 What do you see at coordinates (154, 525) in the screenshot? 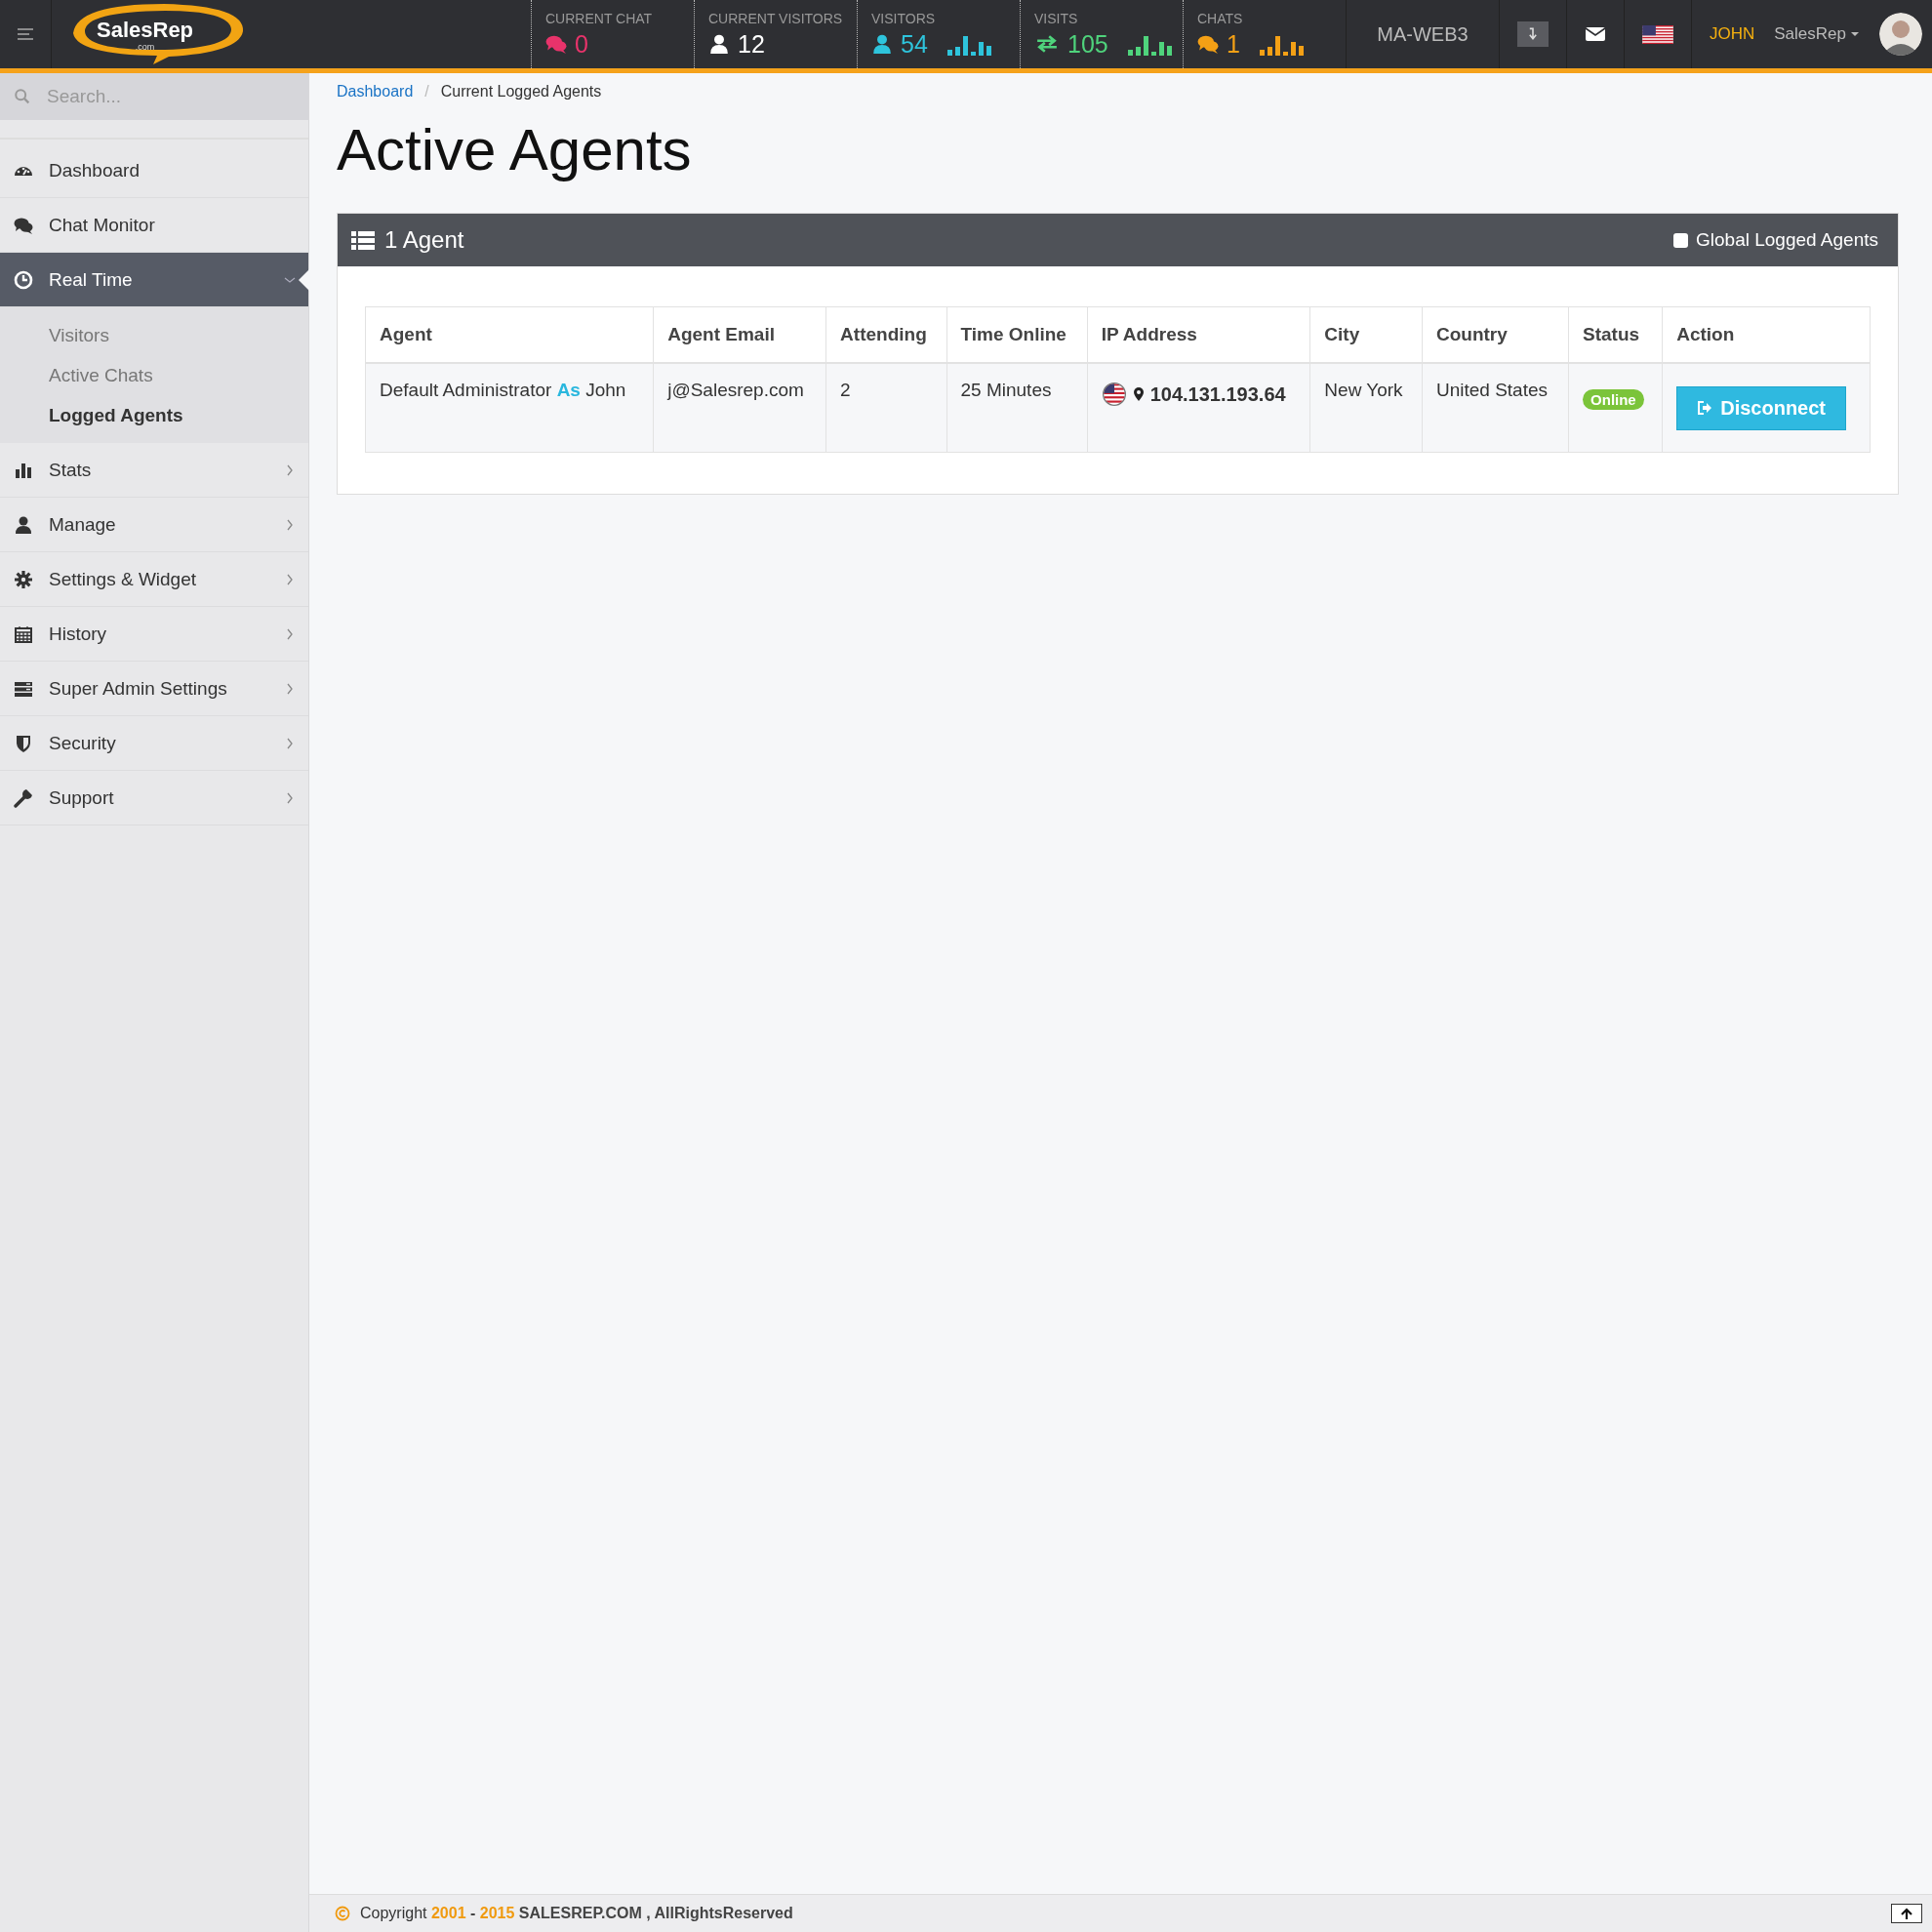
I see `sidebar-item: Manage` at bounding box center [154, 525].